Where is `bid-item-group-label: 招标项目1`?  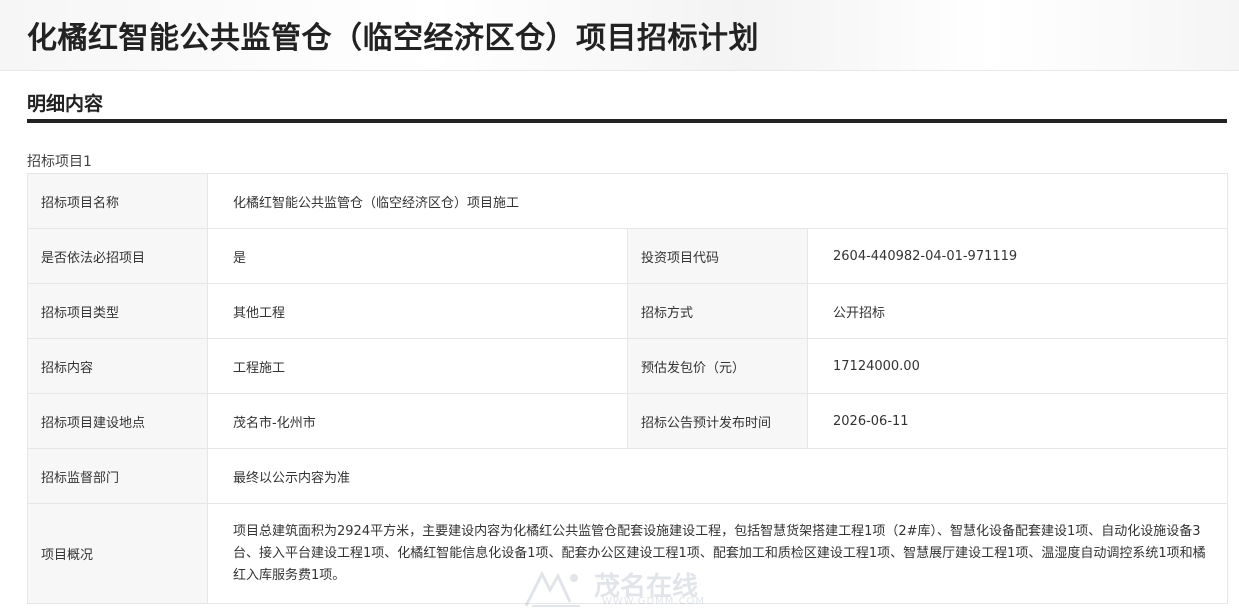
bid-item-group-label: 招标项目1 is located at coordinates (59, 162).